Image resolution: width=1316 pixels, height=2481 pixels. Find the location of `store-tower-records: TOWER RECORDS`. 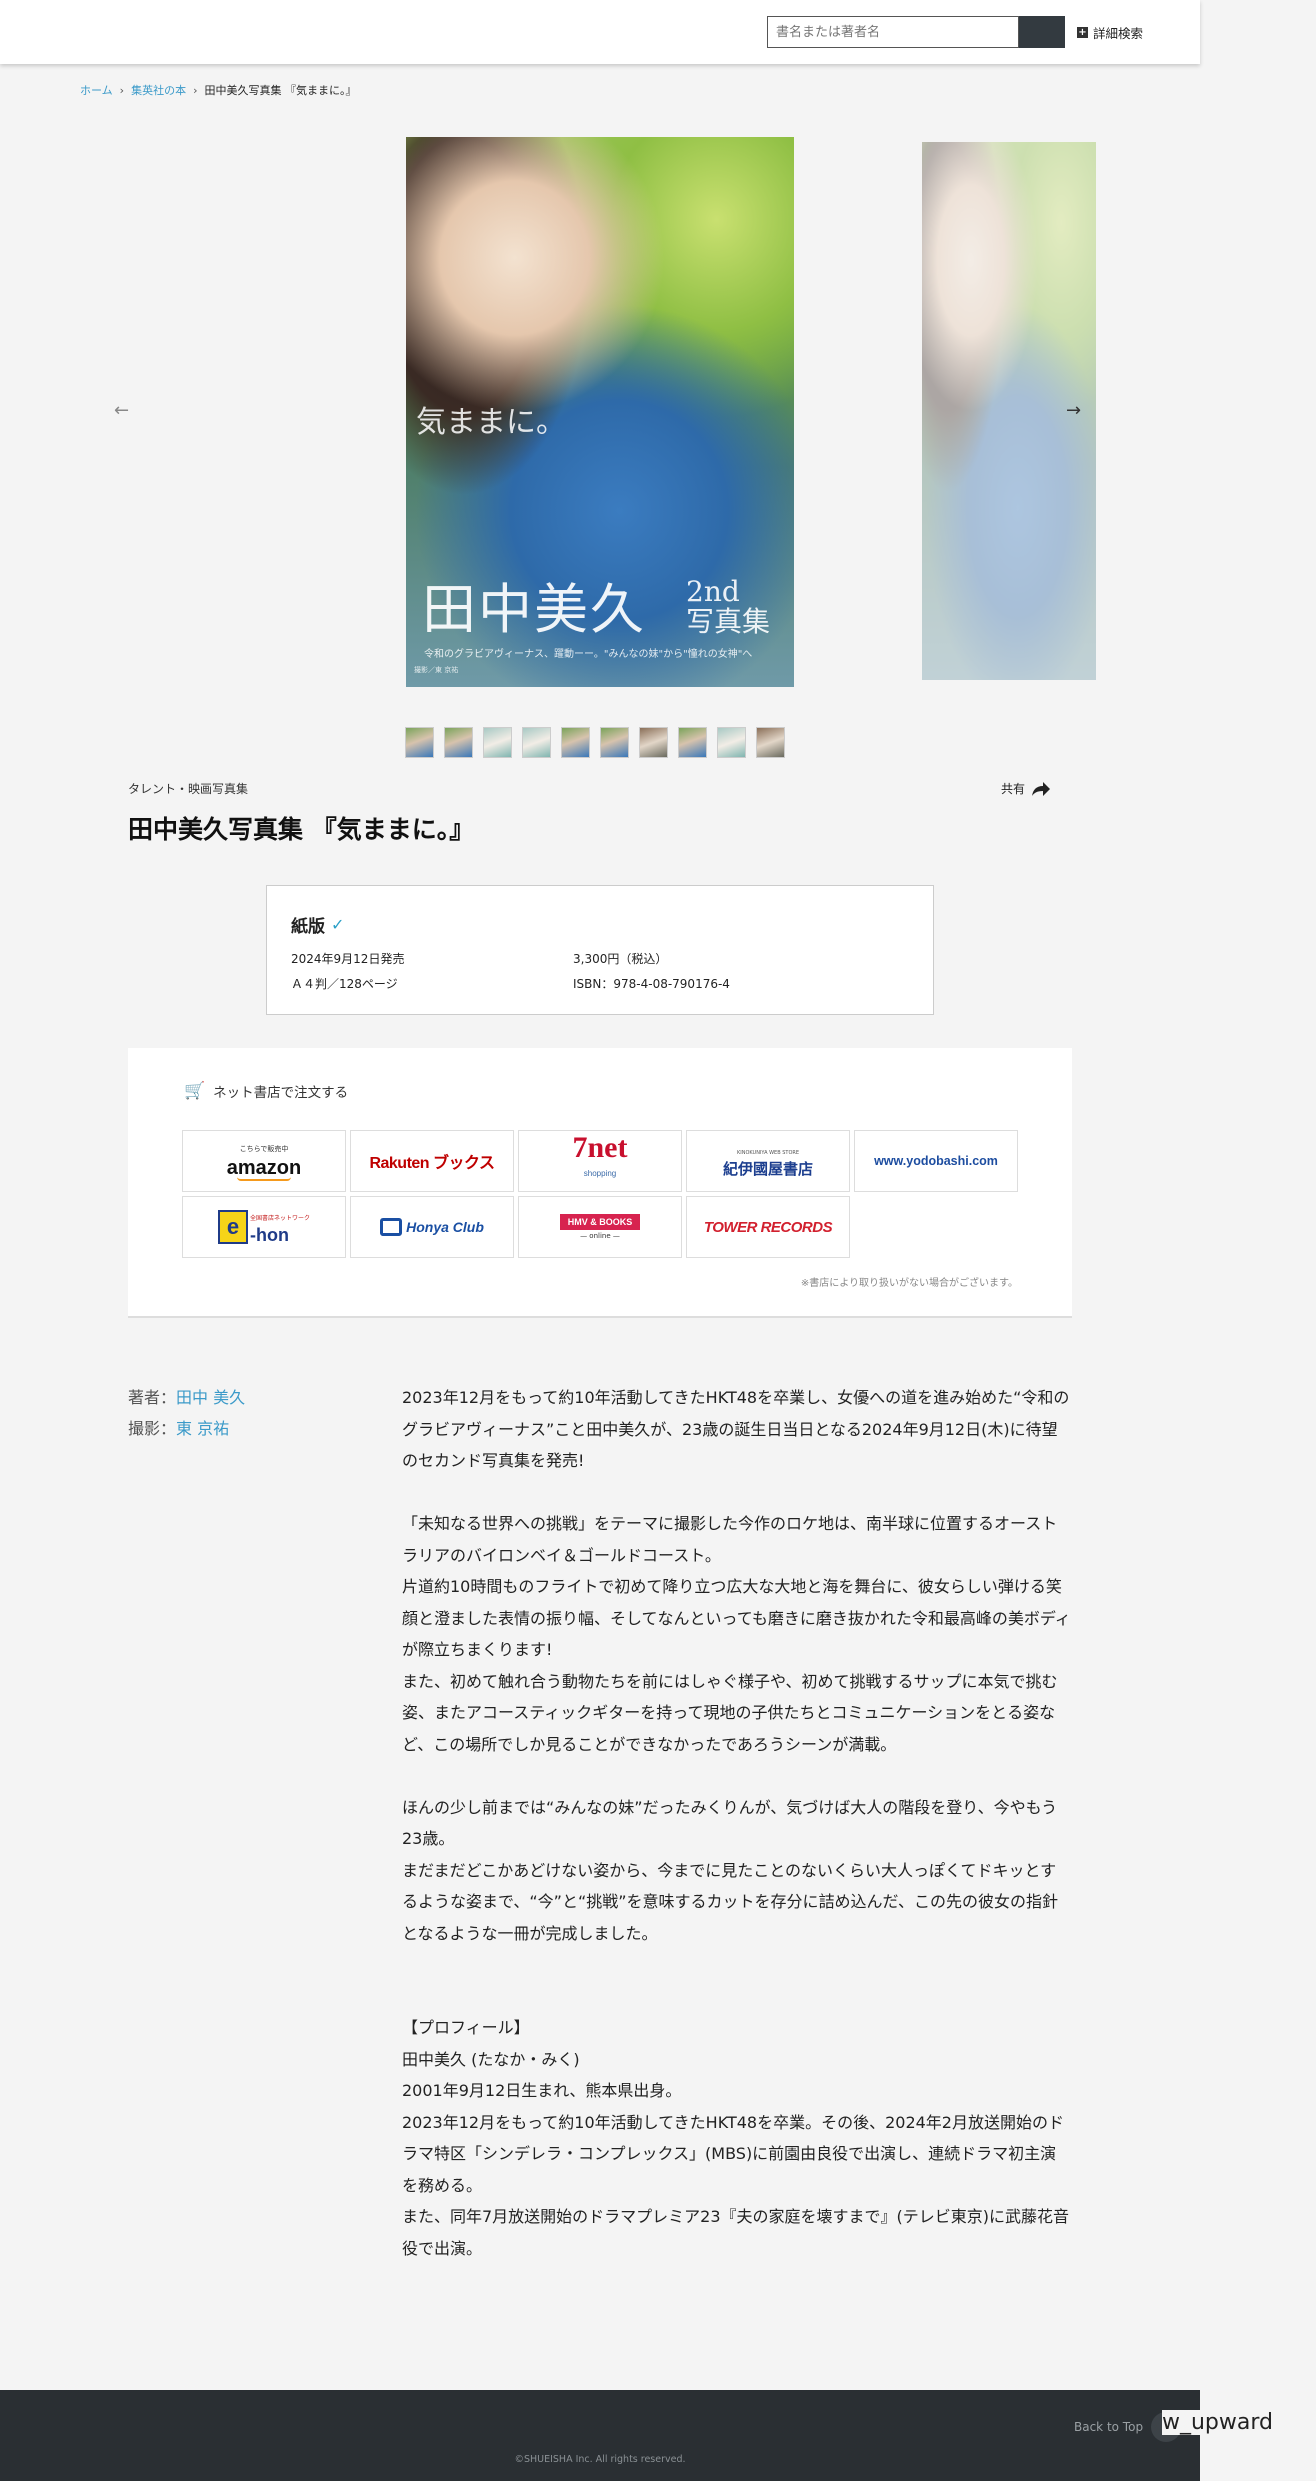

store-tower-records: TOWER RECORDS is located at coordinates (768, 1227).